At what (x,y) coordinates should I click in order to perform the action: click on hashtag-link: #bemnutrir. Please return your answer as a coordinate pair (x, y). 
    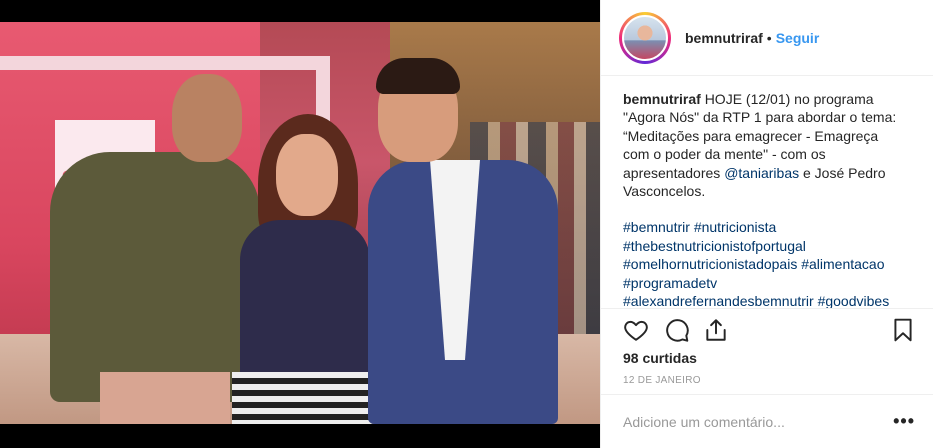
    Looking at the image, I should click on (656, 227).